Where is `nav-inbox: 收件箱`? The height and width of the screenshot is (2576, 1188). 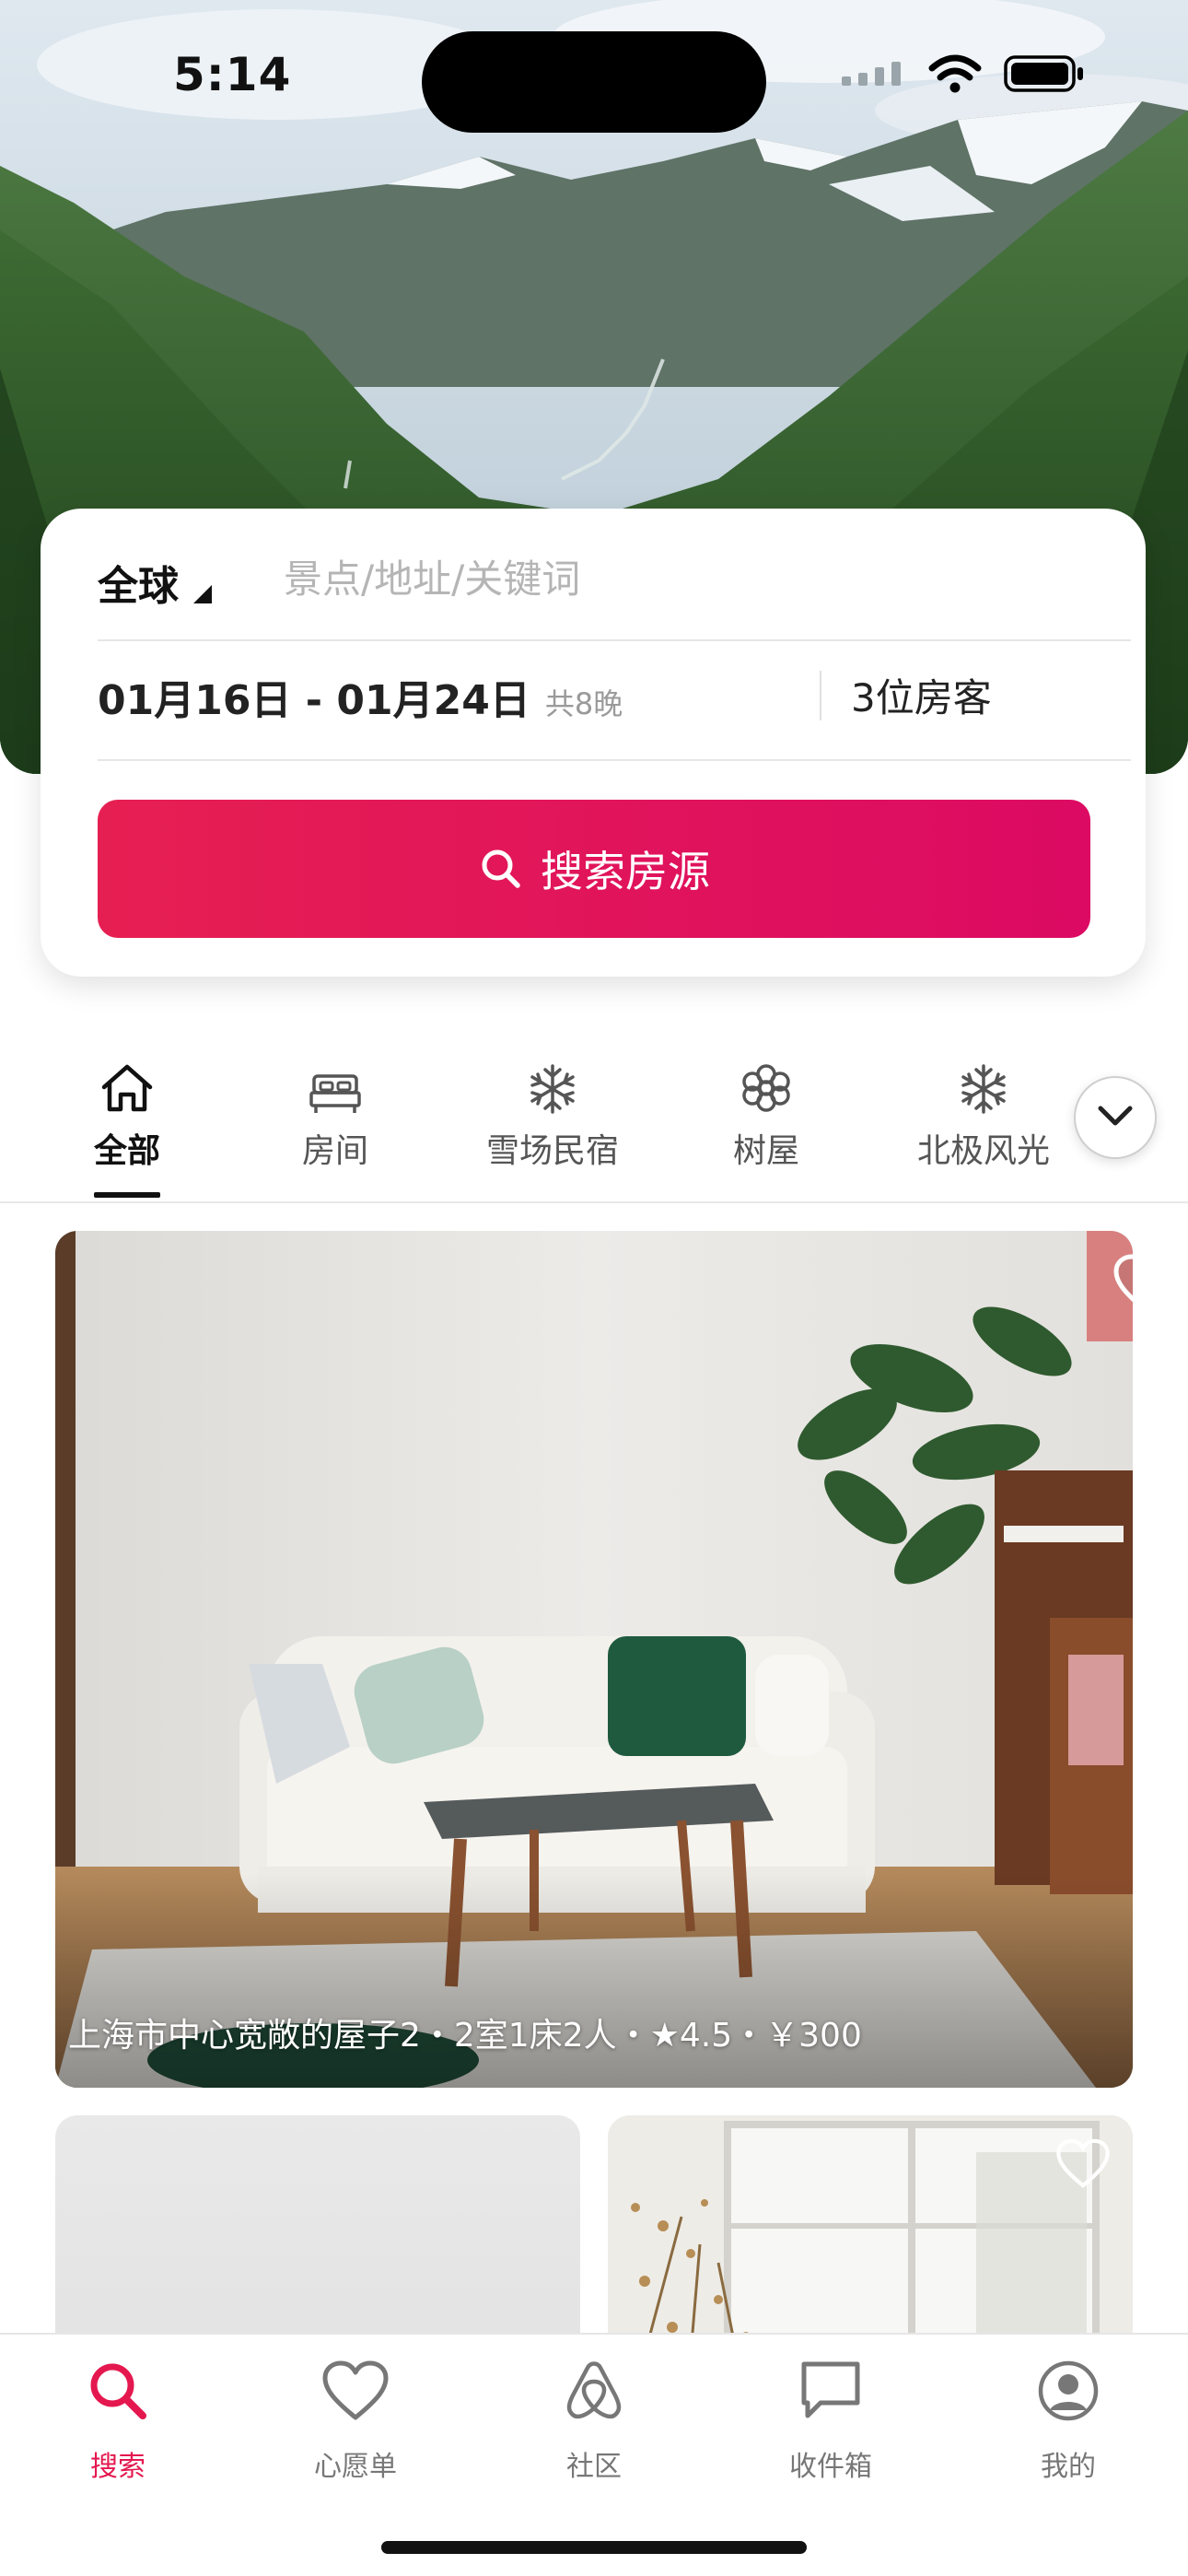
nav-inbox: 收件箱 is located at coordinates (831, 2421).